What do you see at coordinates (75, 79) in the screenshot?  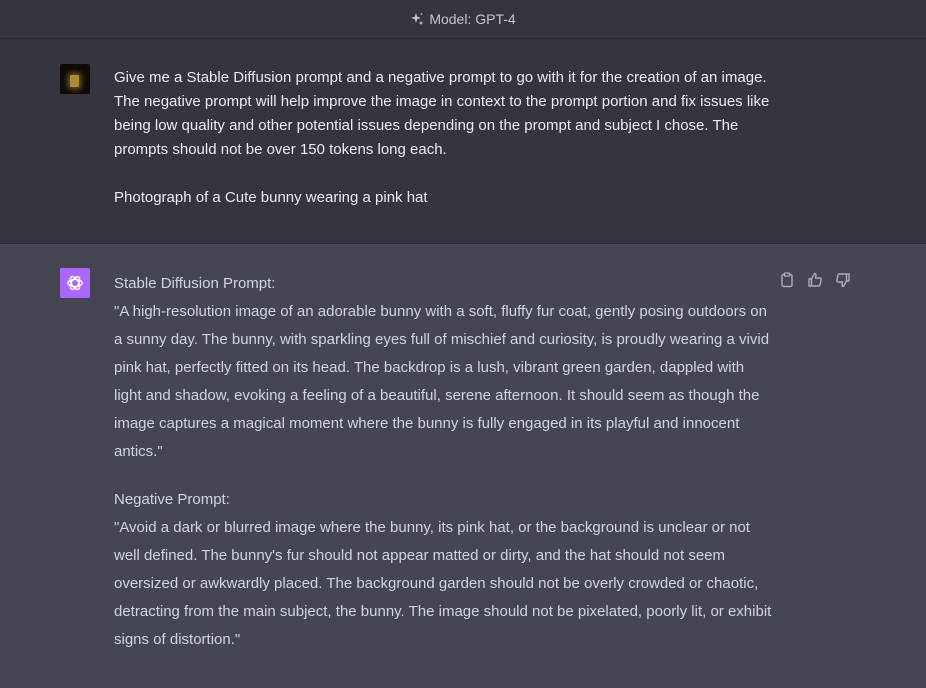 I see `user-avatar` at bounding box center [75, 79].